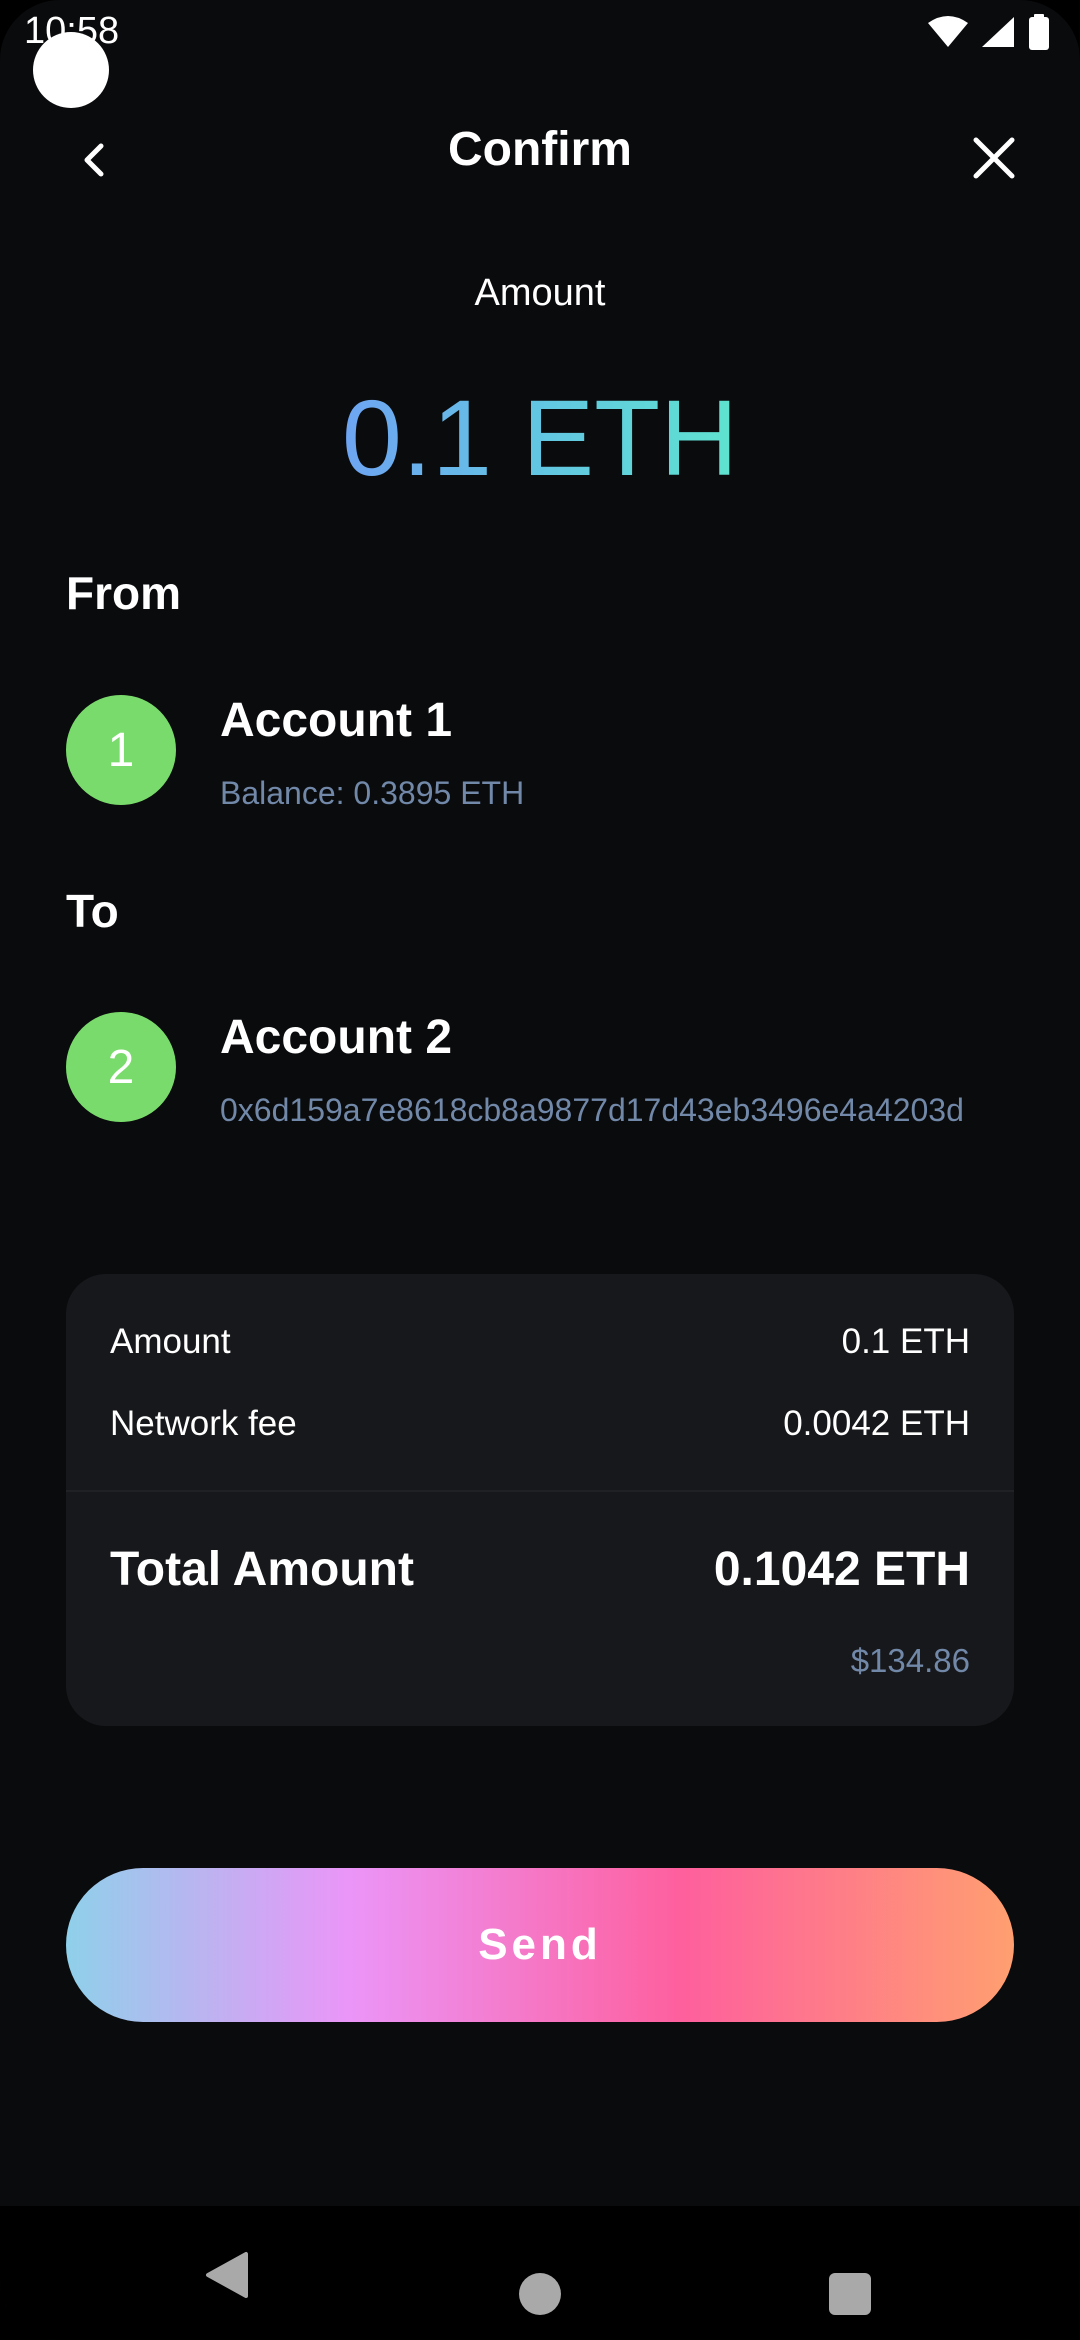 This screenshot has width=1080, height=2340. What do you see at coordinates (998, 32) in the screenshot?
I see `signal-icon` at bounding box center [998, 32].